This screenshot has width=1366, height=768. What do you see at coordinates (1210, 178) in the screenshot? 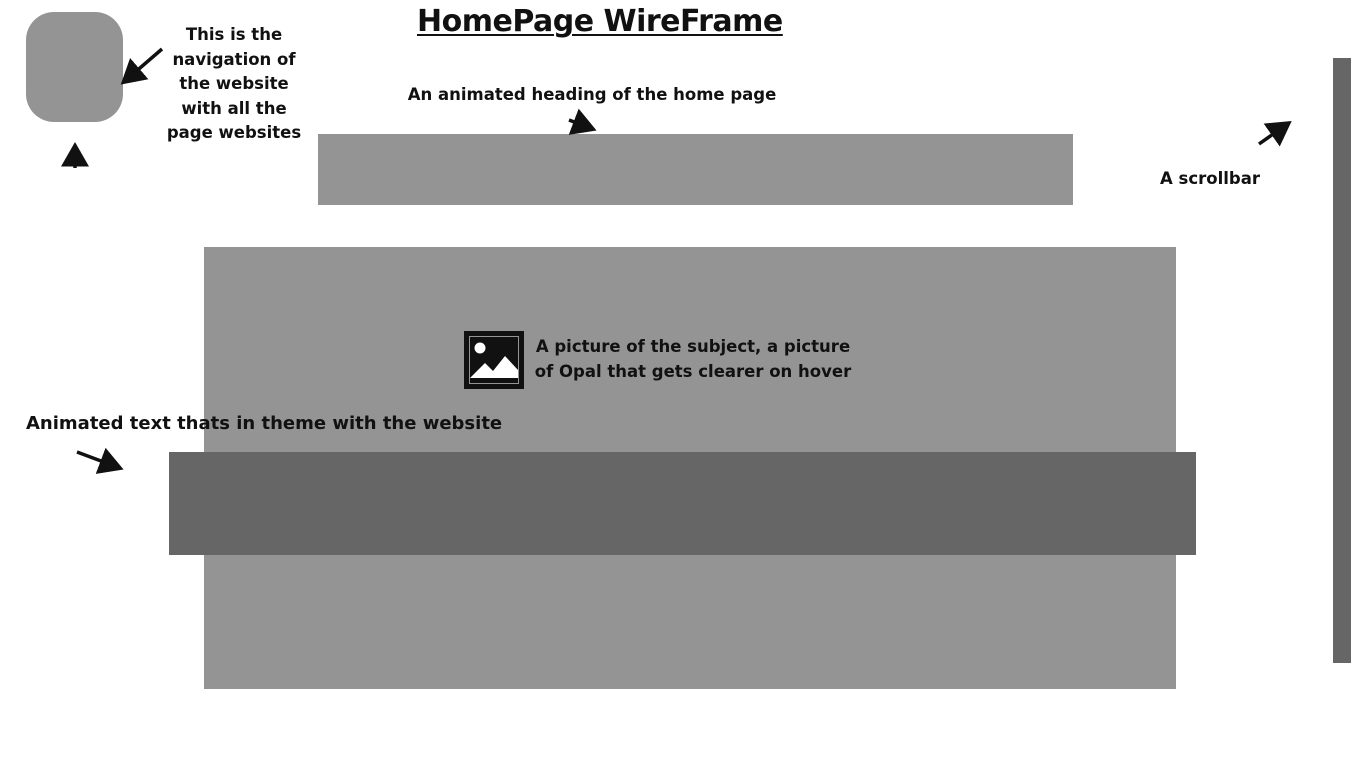
I see `scrollbar-annotation: A scrollbar` at bounding box center [1210, 178].